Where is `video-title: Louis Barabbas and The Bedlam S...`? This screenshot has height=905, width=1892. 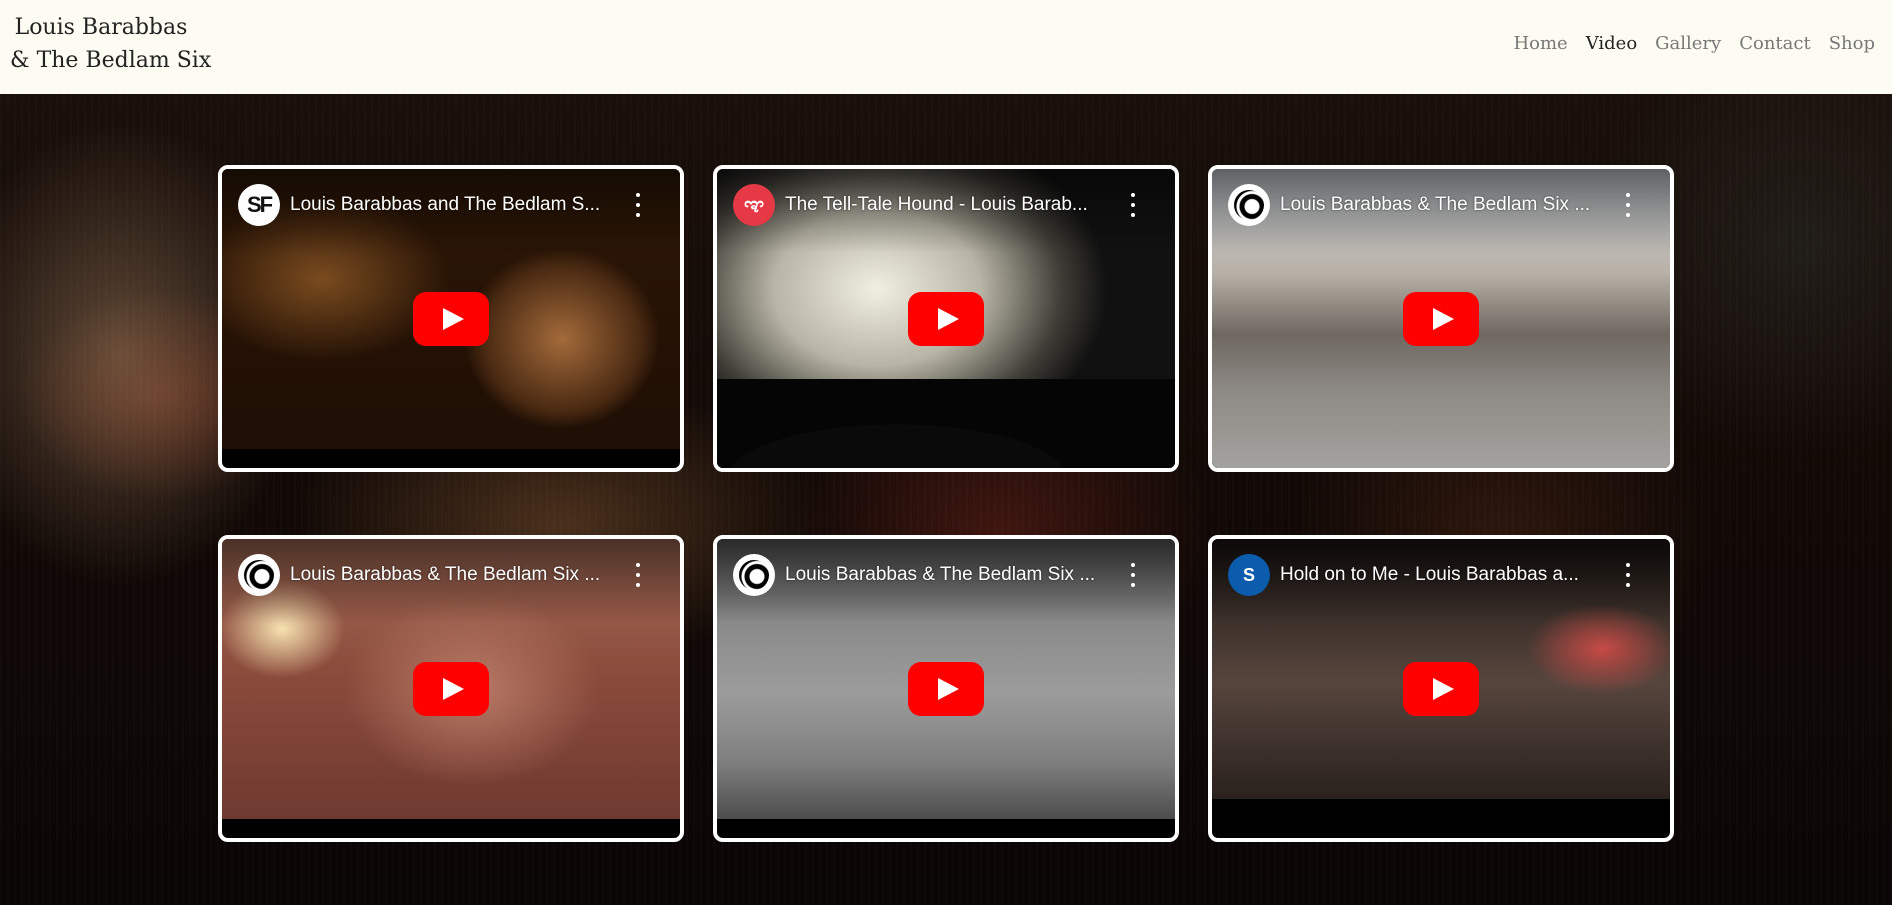 video-title: Louis Barabbas and The Bedlam S... is located at coordinates (450, 205).